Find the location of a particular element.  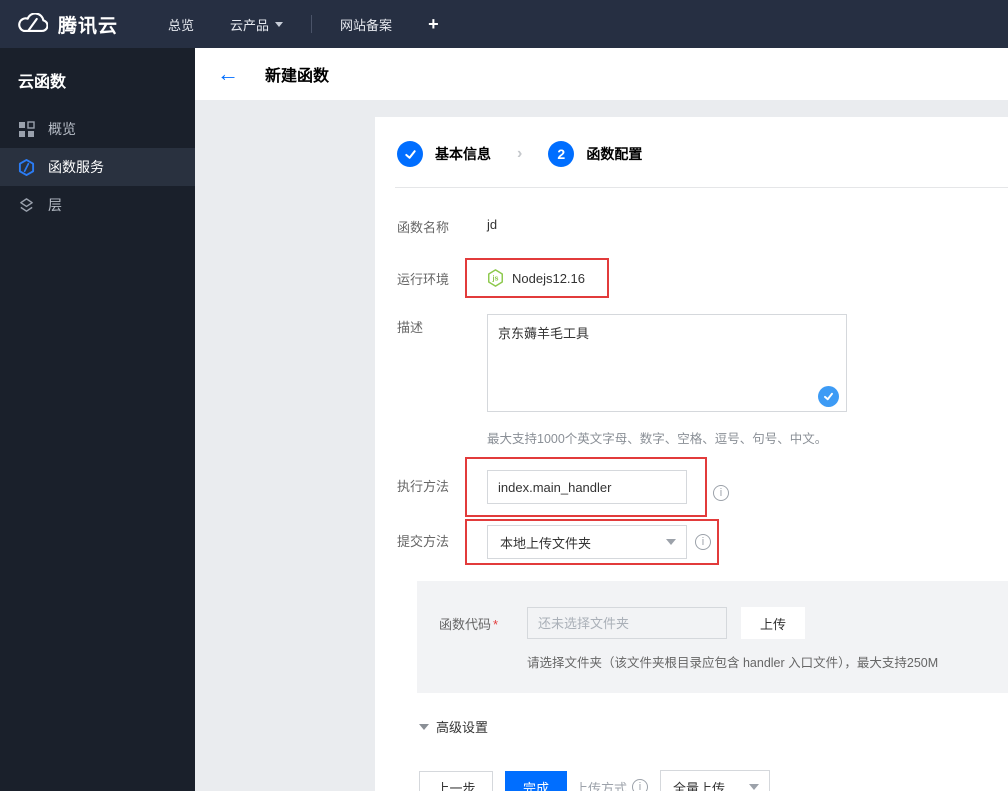

svg-text: js is located at coordinates (495, 278).